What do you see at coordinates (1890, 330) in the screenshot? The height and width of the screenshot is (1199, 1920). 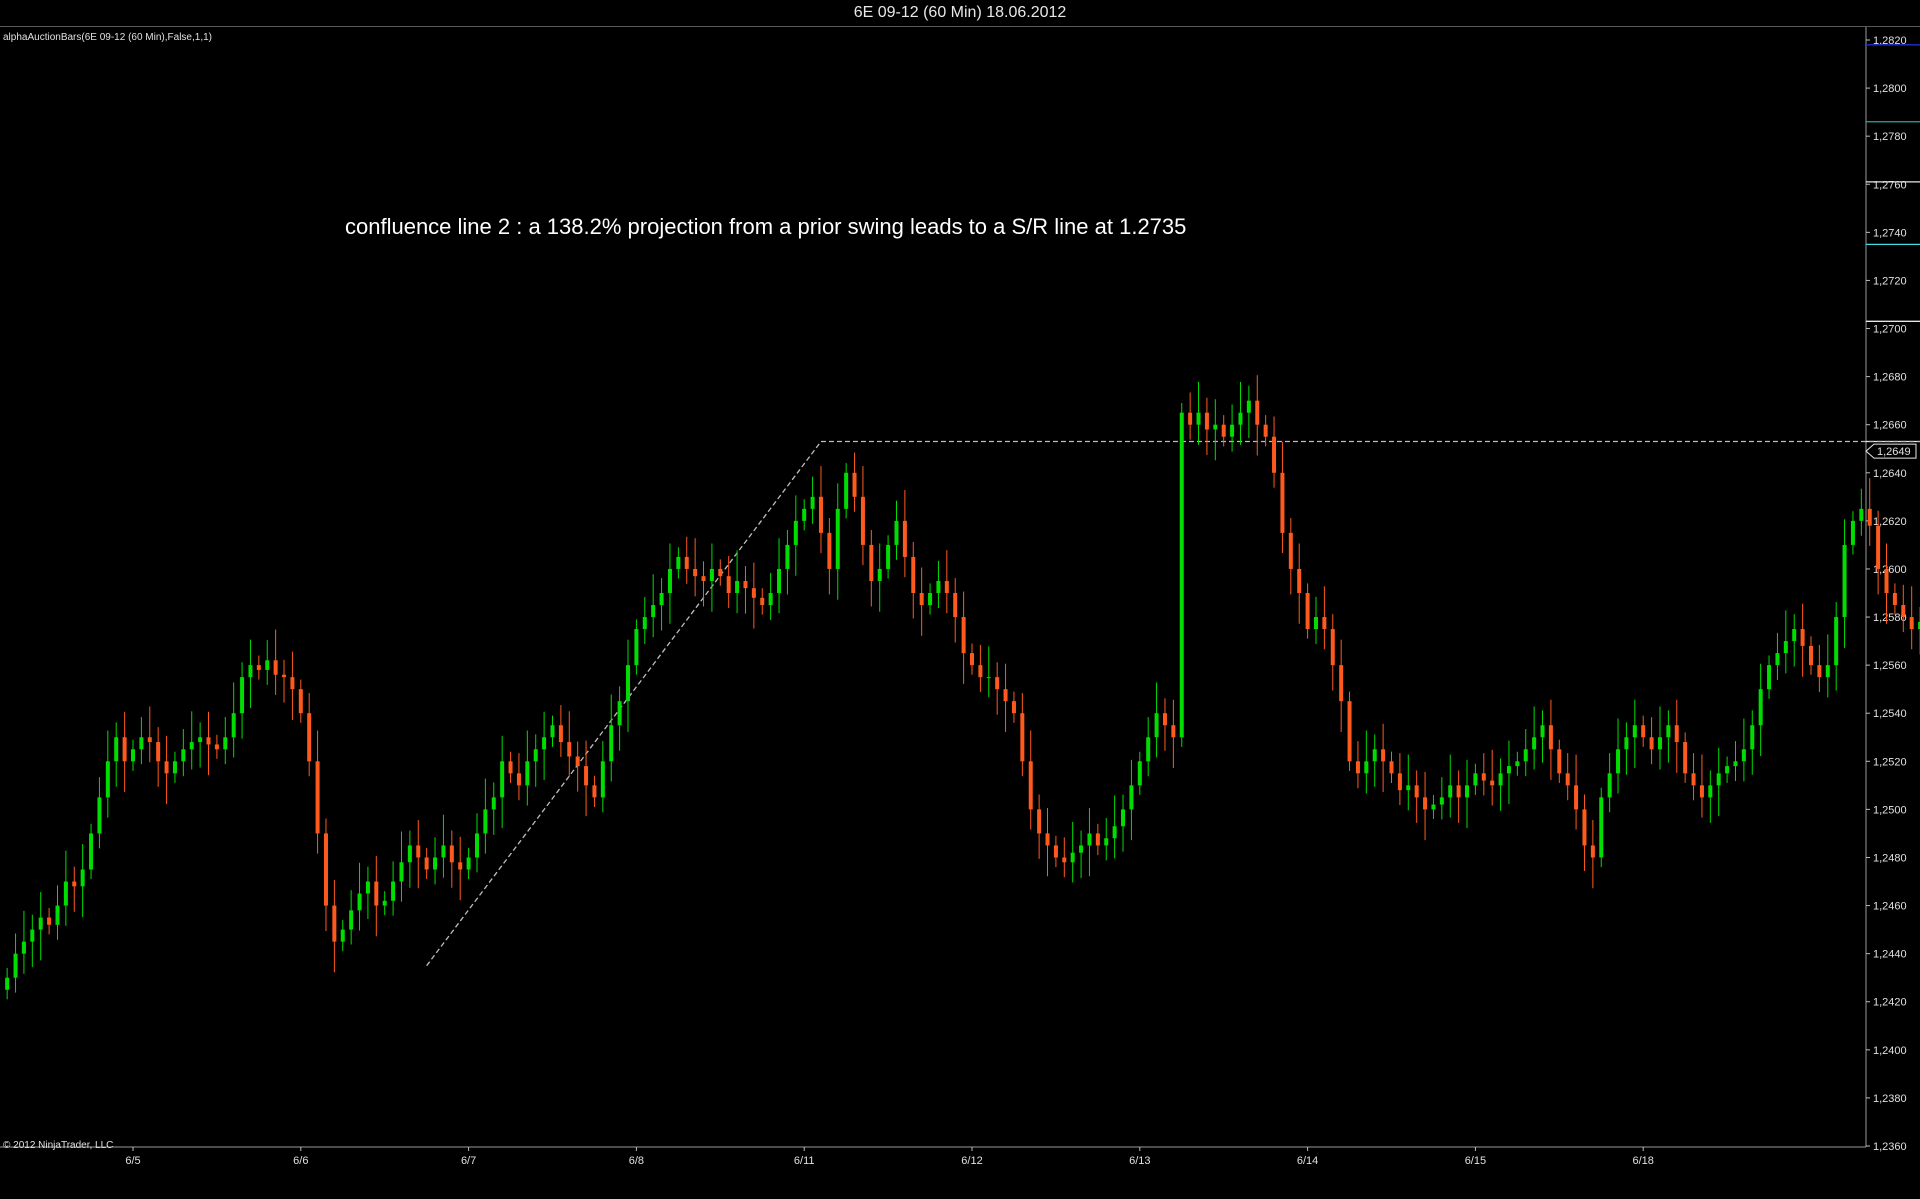 I see `y-tick-label: 1,2700` at bounding box center [1890, 330].